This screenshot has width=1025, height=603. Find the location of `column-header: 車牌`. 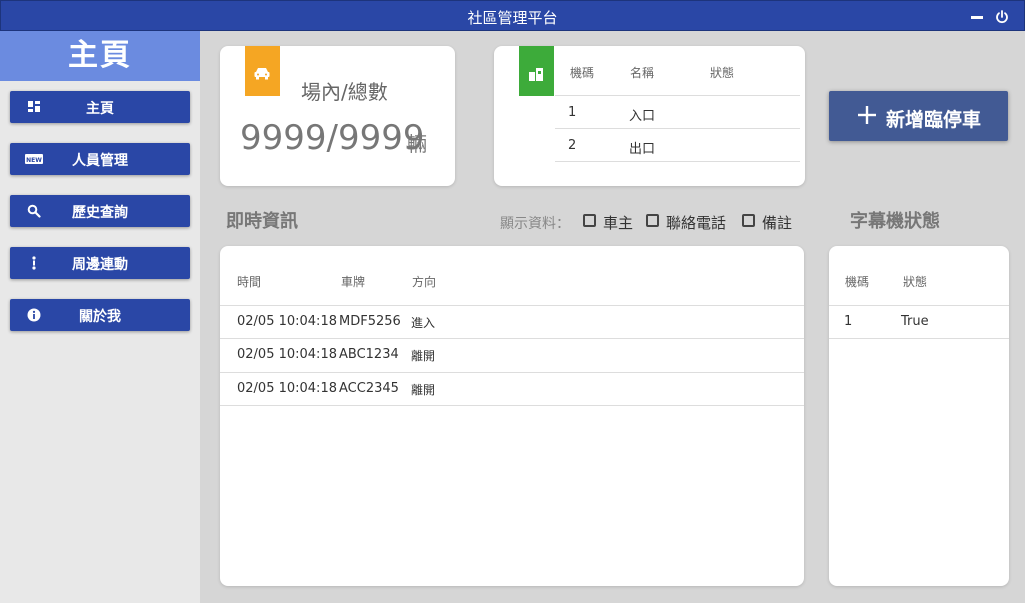

column-header: 車牌 is located at coordinates (353, 282).